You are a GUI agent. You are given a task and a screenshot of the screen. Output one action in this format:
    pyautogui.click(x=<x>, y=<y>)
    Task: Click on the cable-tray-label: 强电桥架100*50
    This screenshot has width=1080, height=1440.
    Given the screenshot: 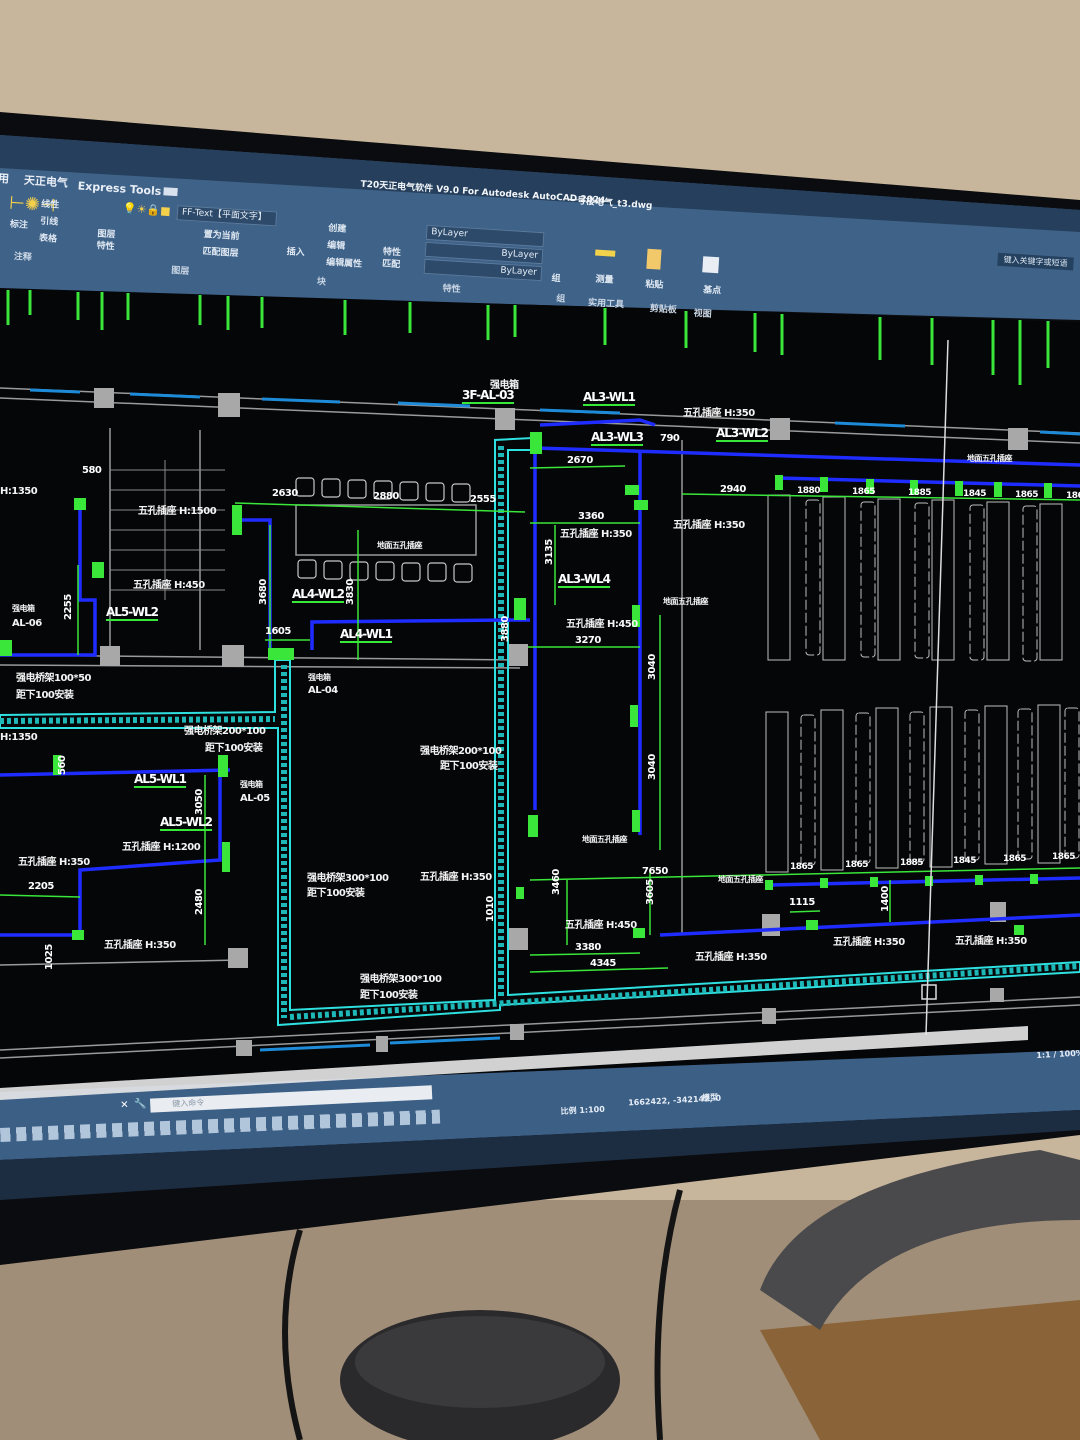 What is the action you would take?
    pyautogui.click(x=54, y=678)
    